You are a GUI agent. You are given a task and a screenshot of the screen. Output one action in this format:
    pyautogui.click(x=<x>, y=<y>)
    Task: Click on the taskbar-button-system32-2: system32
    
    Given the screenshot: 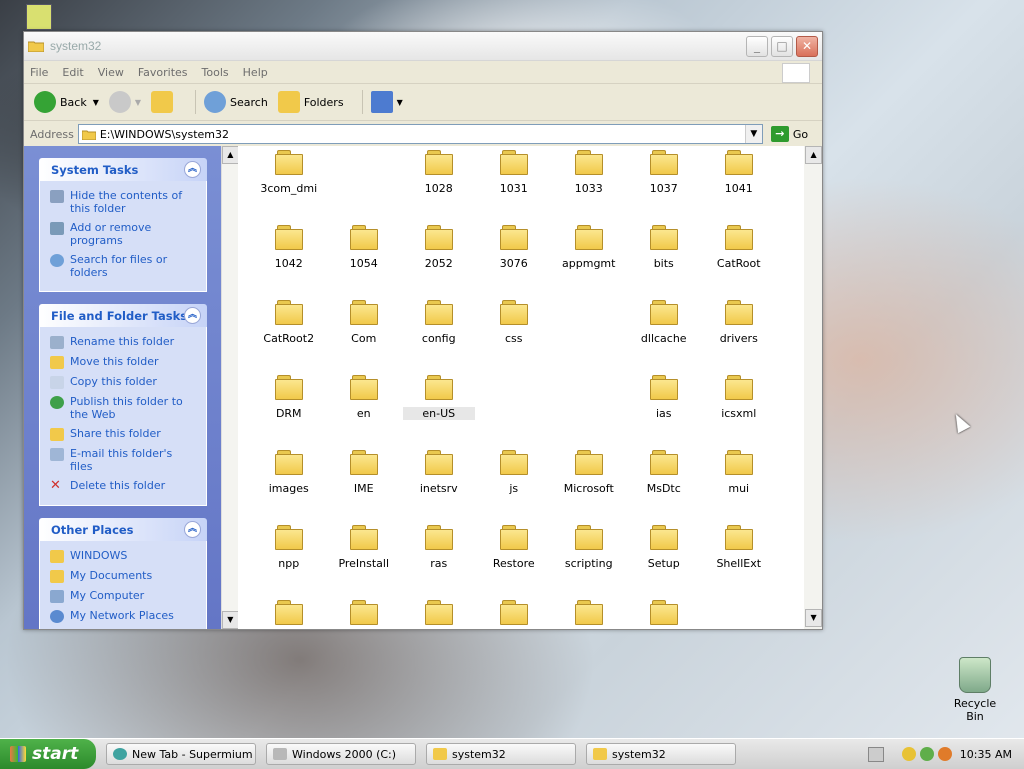 What is the action you would take?
    pyautogui.click(x=661, y=754)
    